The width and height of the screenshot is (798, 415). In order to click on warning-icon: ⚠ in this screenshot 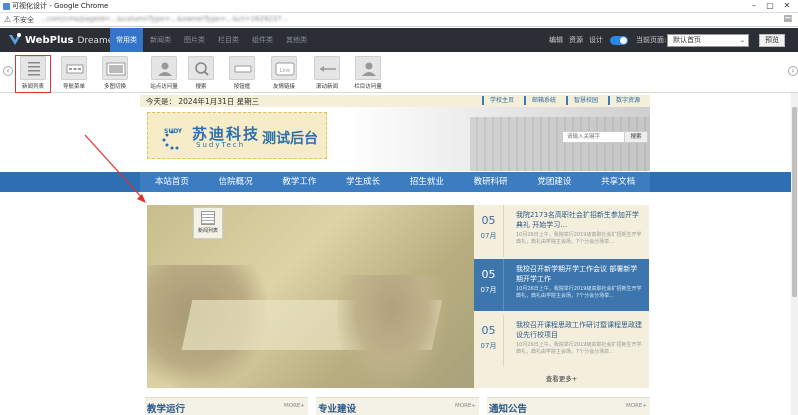, I will do `click(7, 19)`.